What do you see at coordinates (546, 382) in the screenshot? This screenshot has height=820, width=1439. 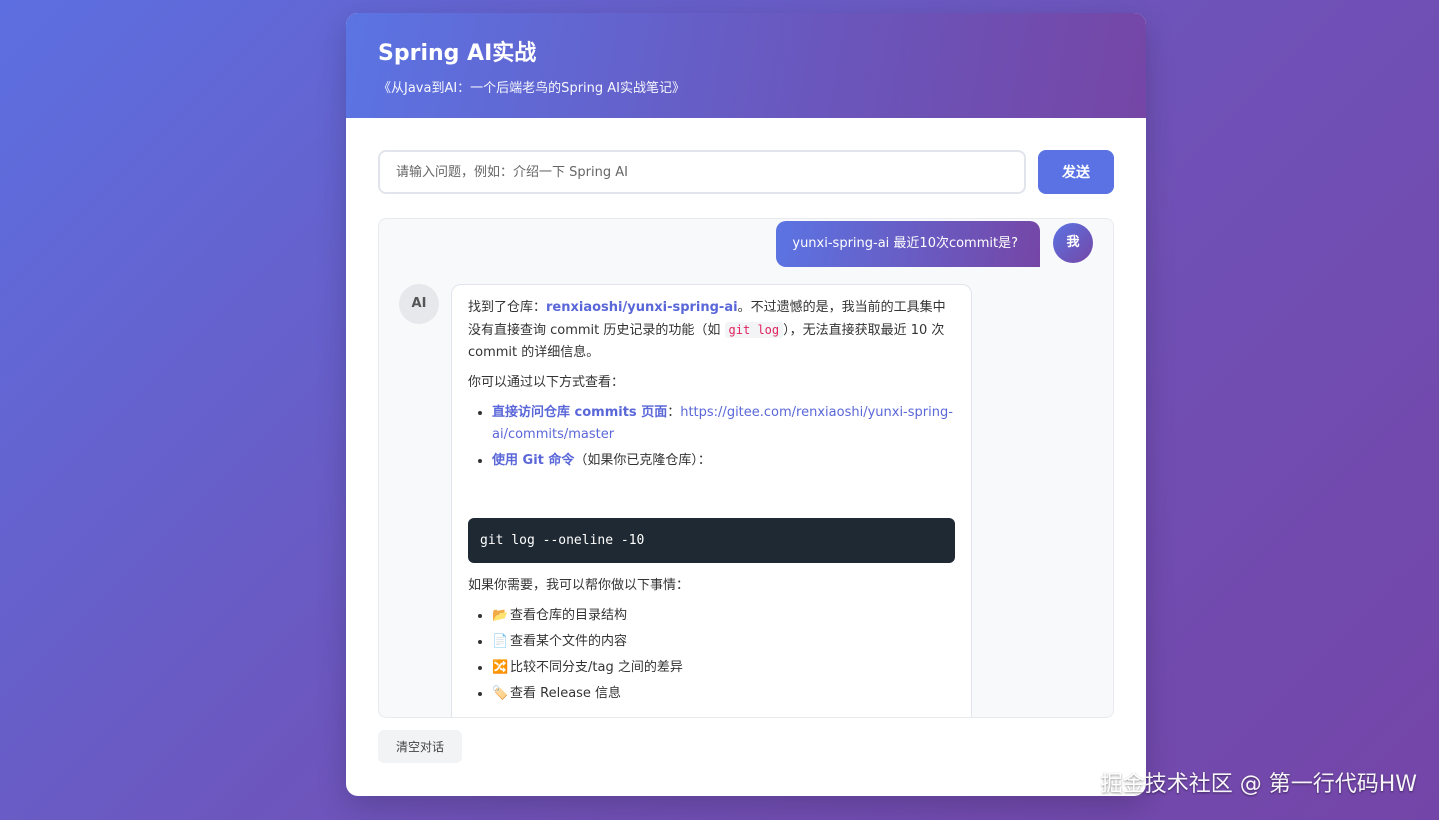 I see `ai-paragraph-2: 你可以通过以下方式查看：` at bounding box center [546, 382].